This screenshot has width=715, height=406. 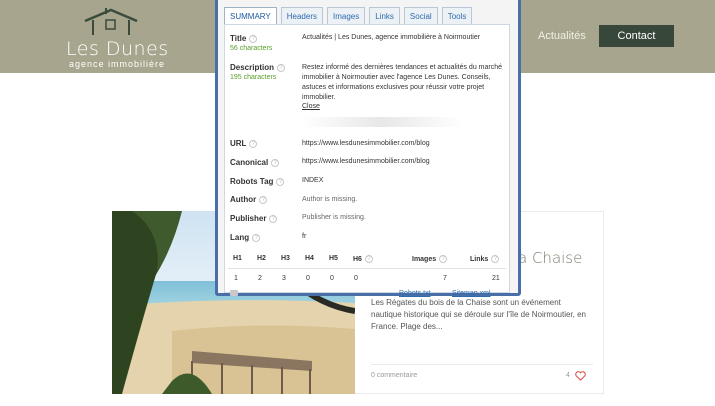 What do you see at coordinates (111, 21) in the screenshot?
I see `house-logo-icon` at bounding box center [111, 21].